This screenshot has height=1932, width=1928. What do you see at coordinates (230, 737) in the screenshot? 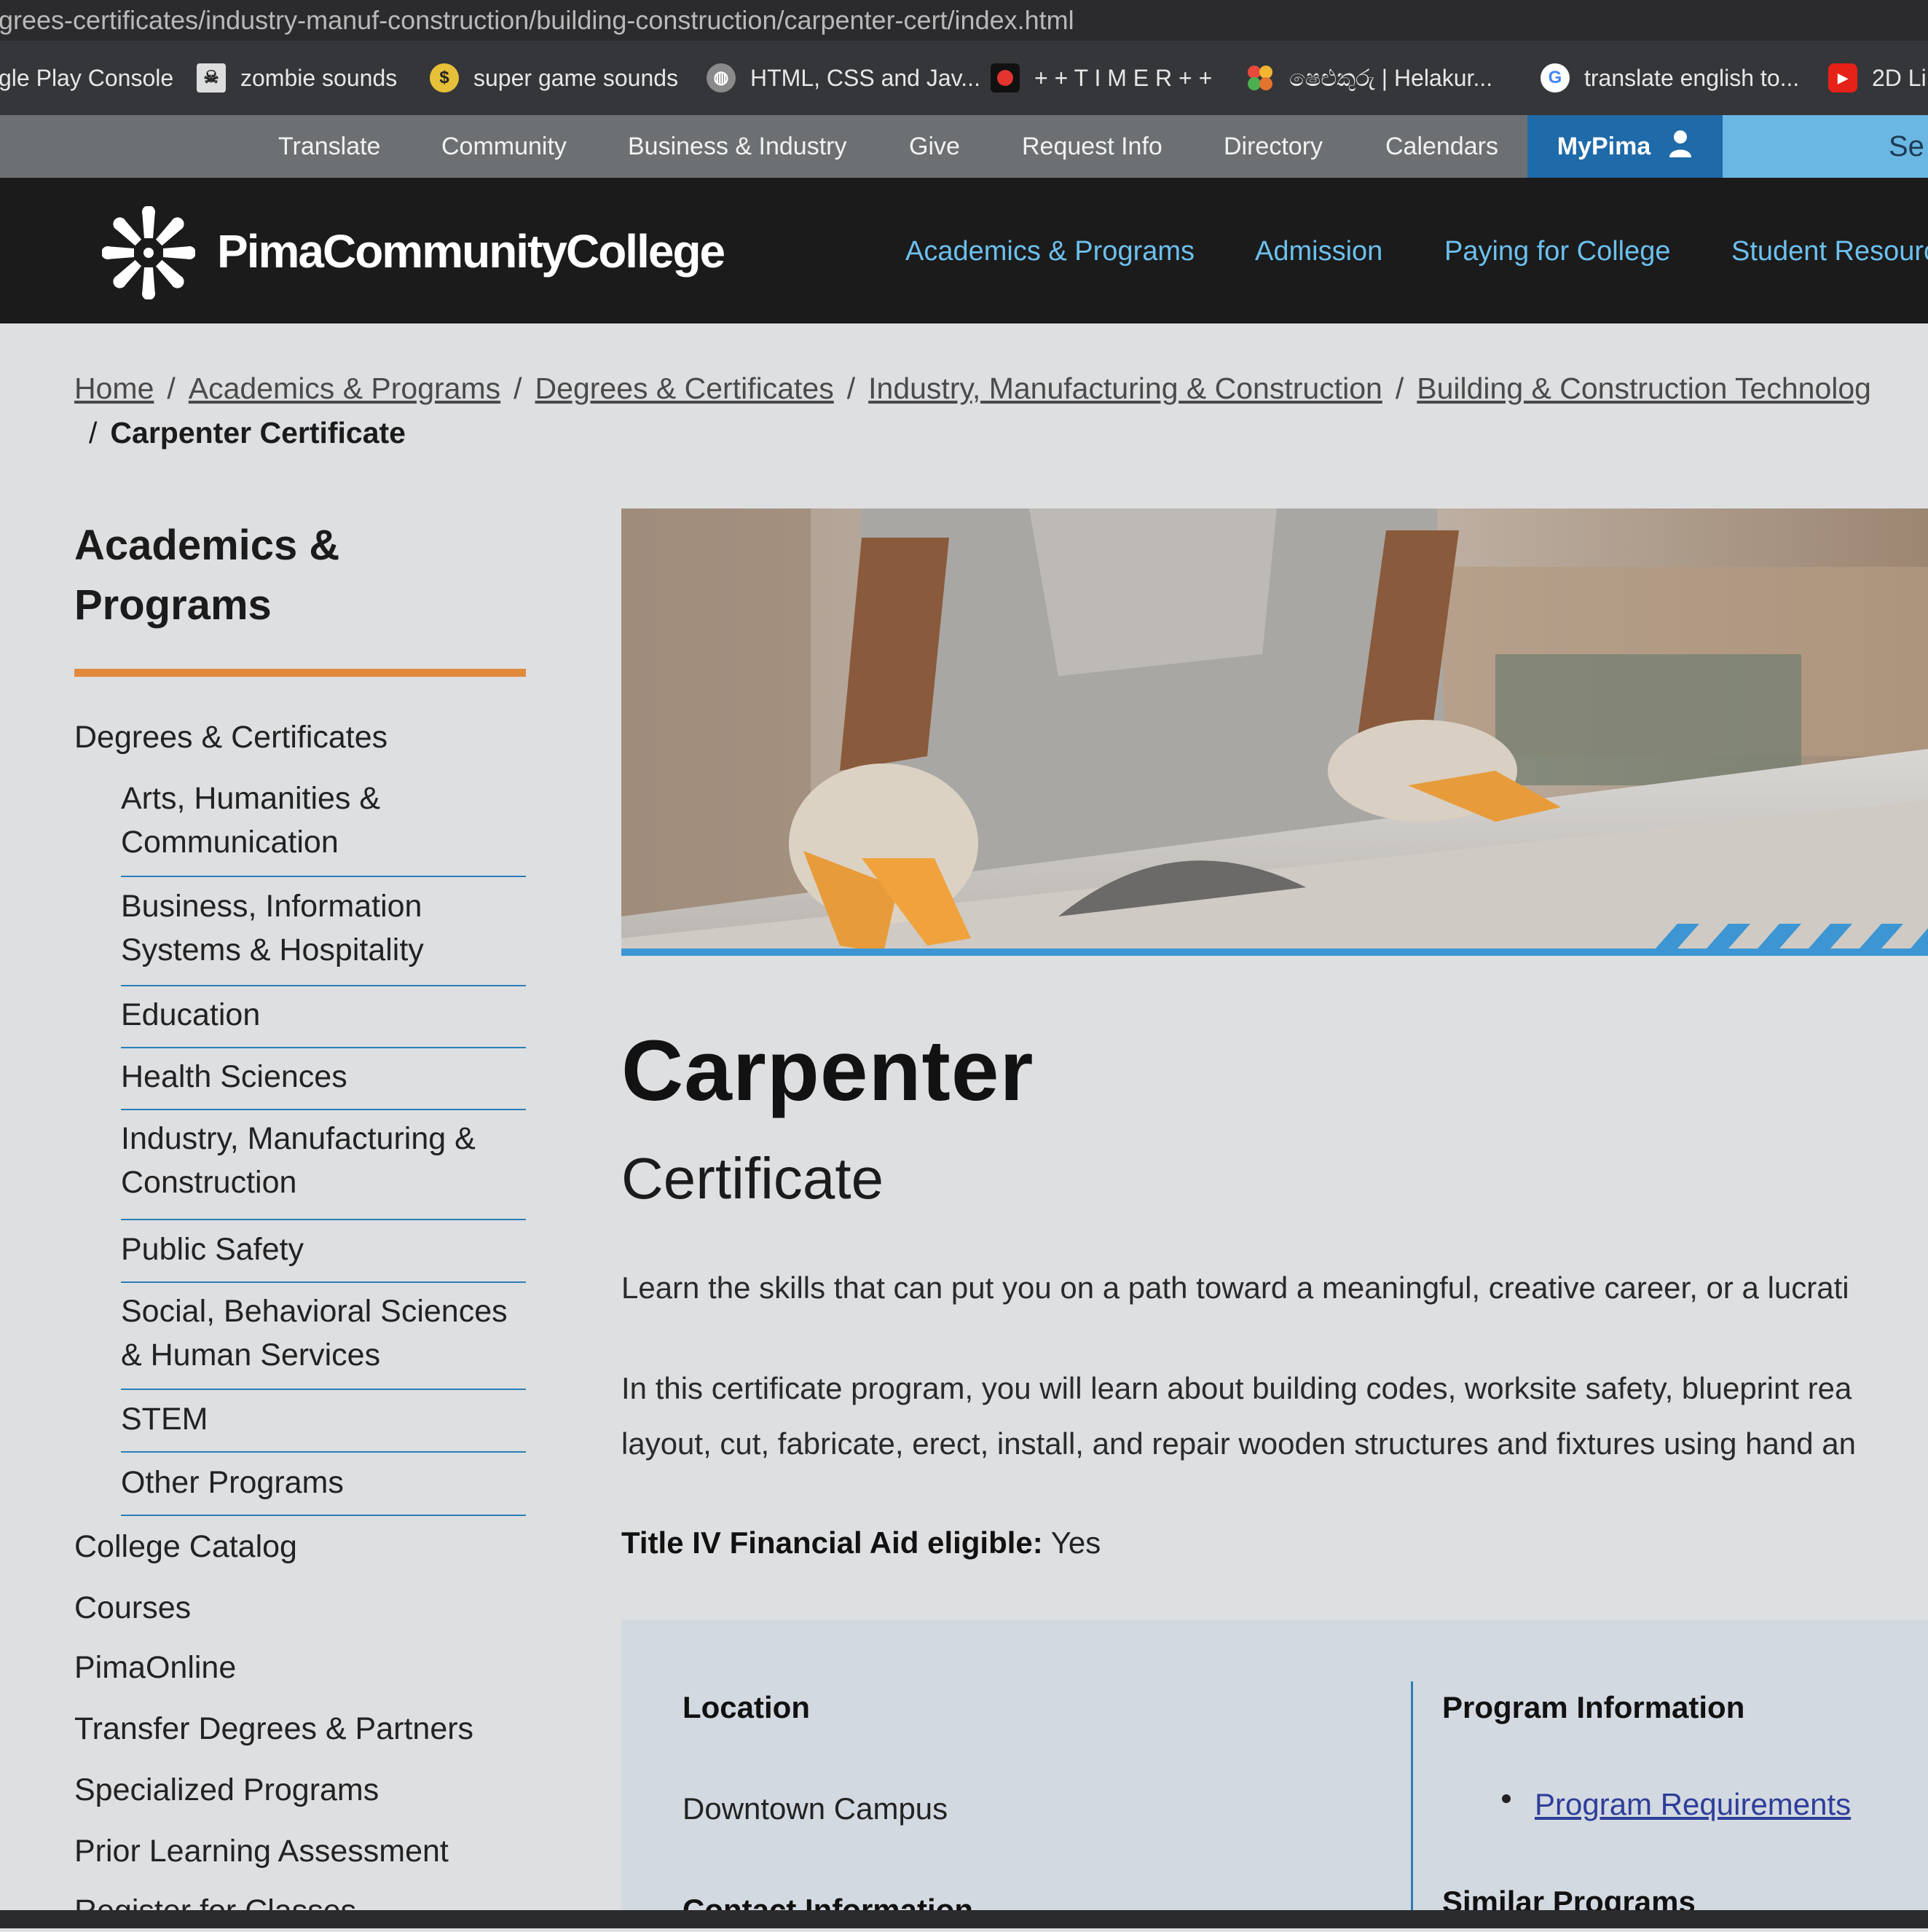
I see `sidebar-item-degrees-certificates: Degrees & Certificates` at bounding box center [230, 737].